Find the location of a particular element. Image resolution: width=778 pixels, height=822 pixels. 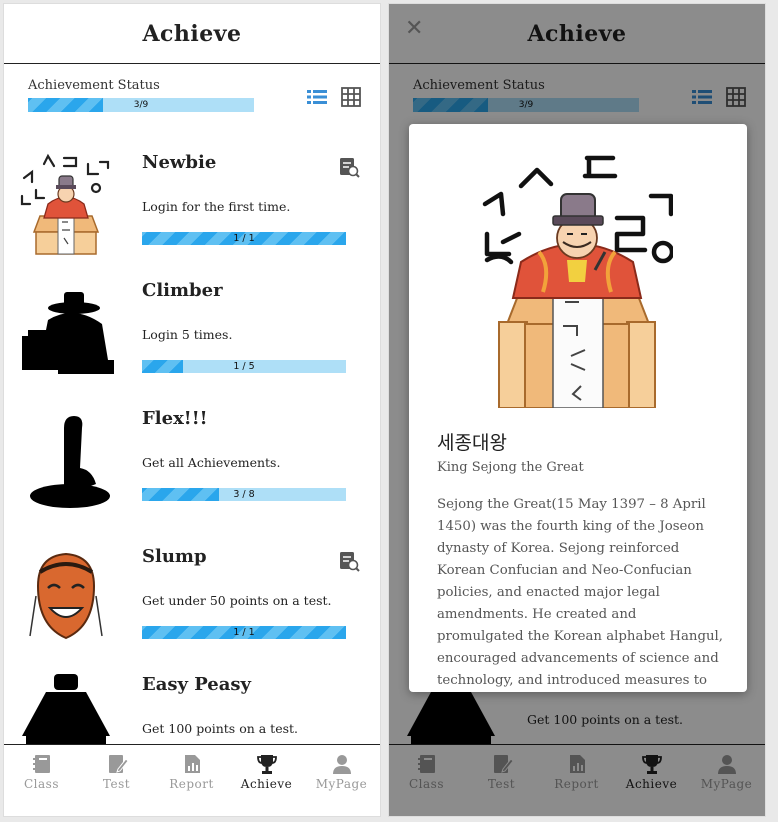

modal-subtitle: King Sejong the Great is located at coordinates (510, 467).